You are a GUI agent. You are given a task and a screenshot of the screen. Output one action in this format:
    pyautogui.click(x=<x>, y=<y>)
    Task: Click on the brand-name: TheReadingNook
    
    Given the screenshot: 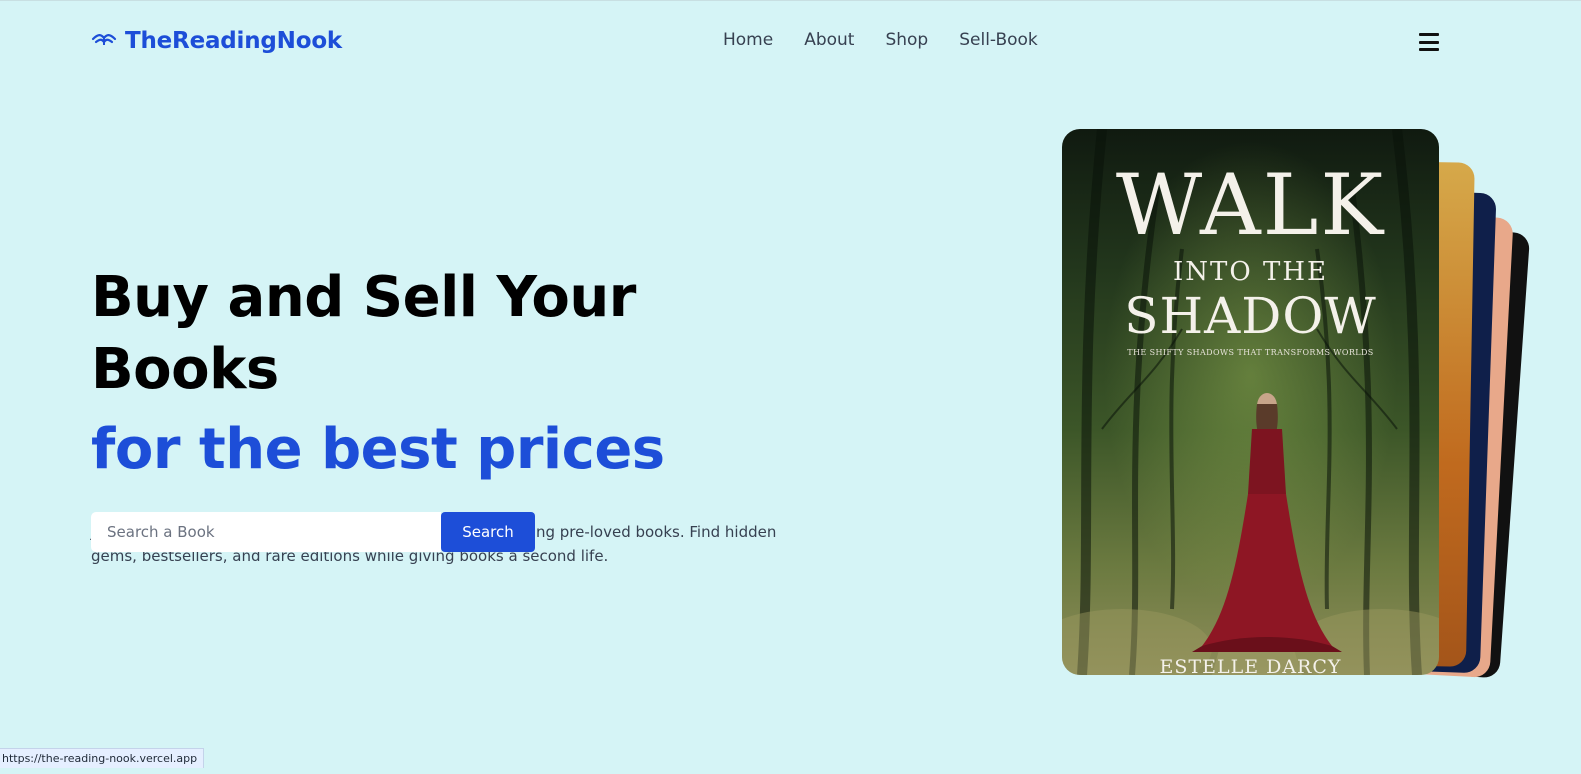 What is the action you would take?
    pyautogui.click(x=234, y=41)
    